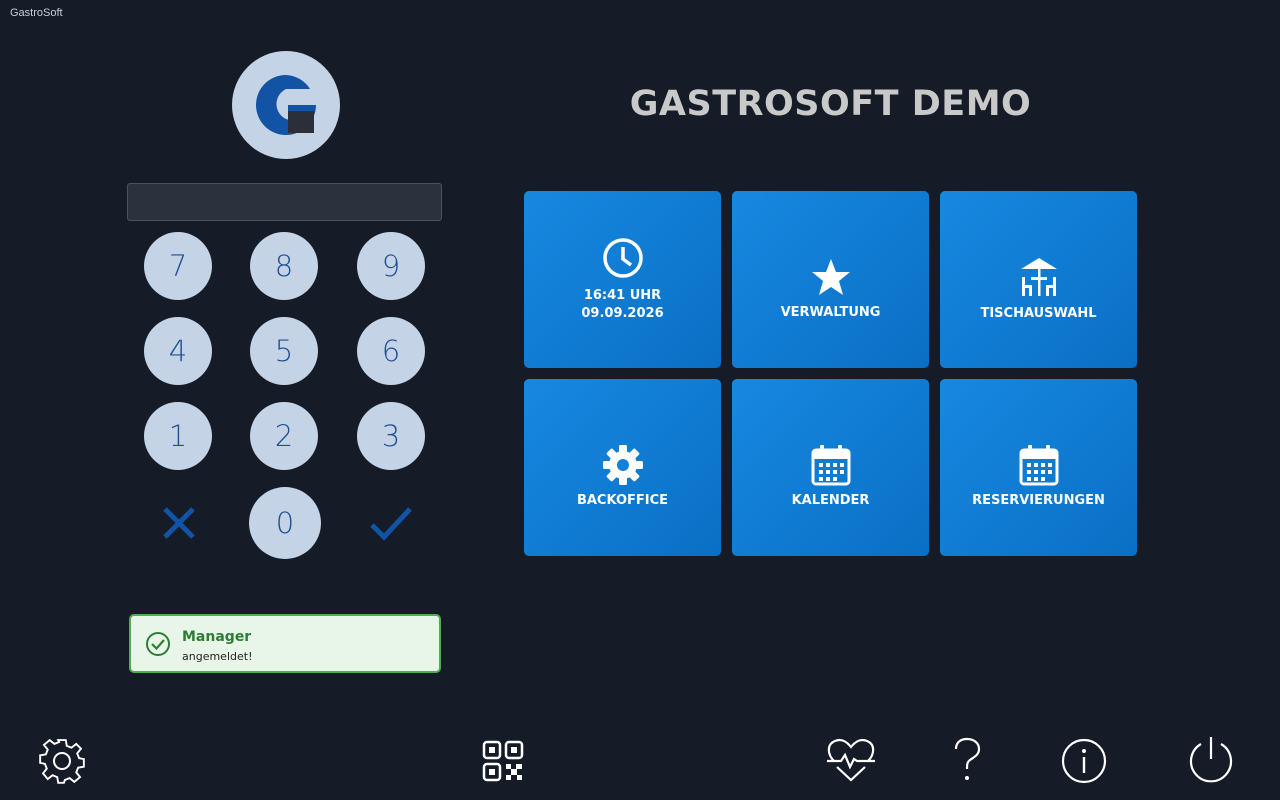 Image resolution: width=1280 pixels, height=800 pixels. What do you see at coordinates (622, 295) in the screenshot?
I see `clock-time-text: 16:41 UHR` at bounding box center [622, 295].